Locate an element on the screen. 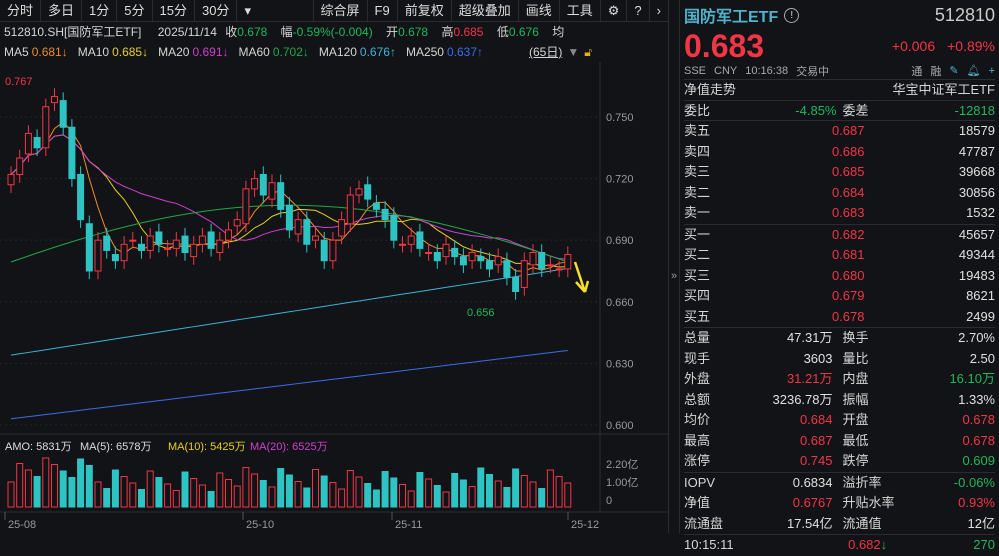 Image resolution: width=999 pixels, height=556 pixels. stat-value: 2.50 is located at coordinates (982, 358).